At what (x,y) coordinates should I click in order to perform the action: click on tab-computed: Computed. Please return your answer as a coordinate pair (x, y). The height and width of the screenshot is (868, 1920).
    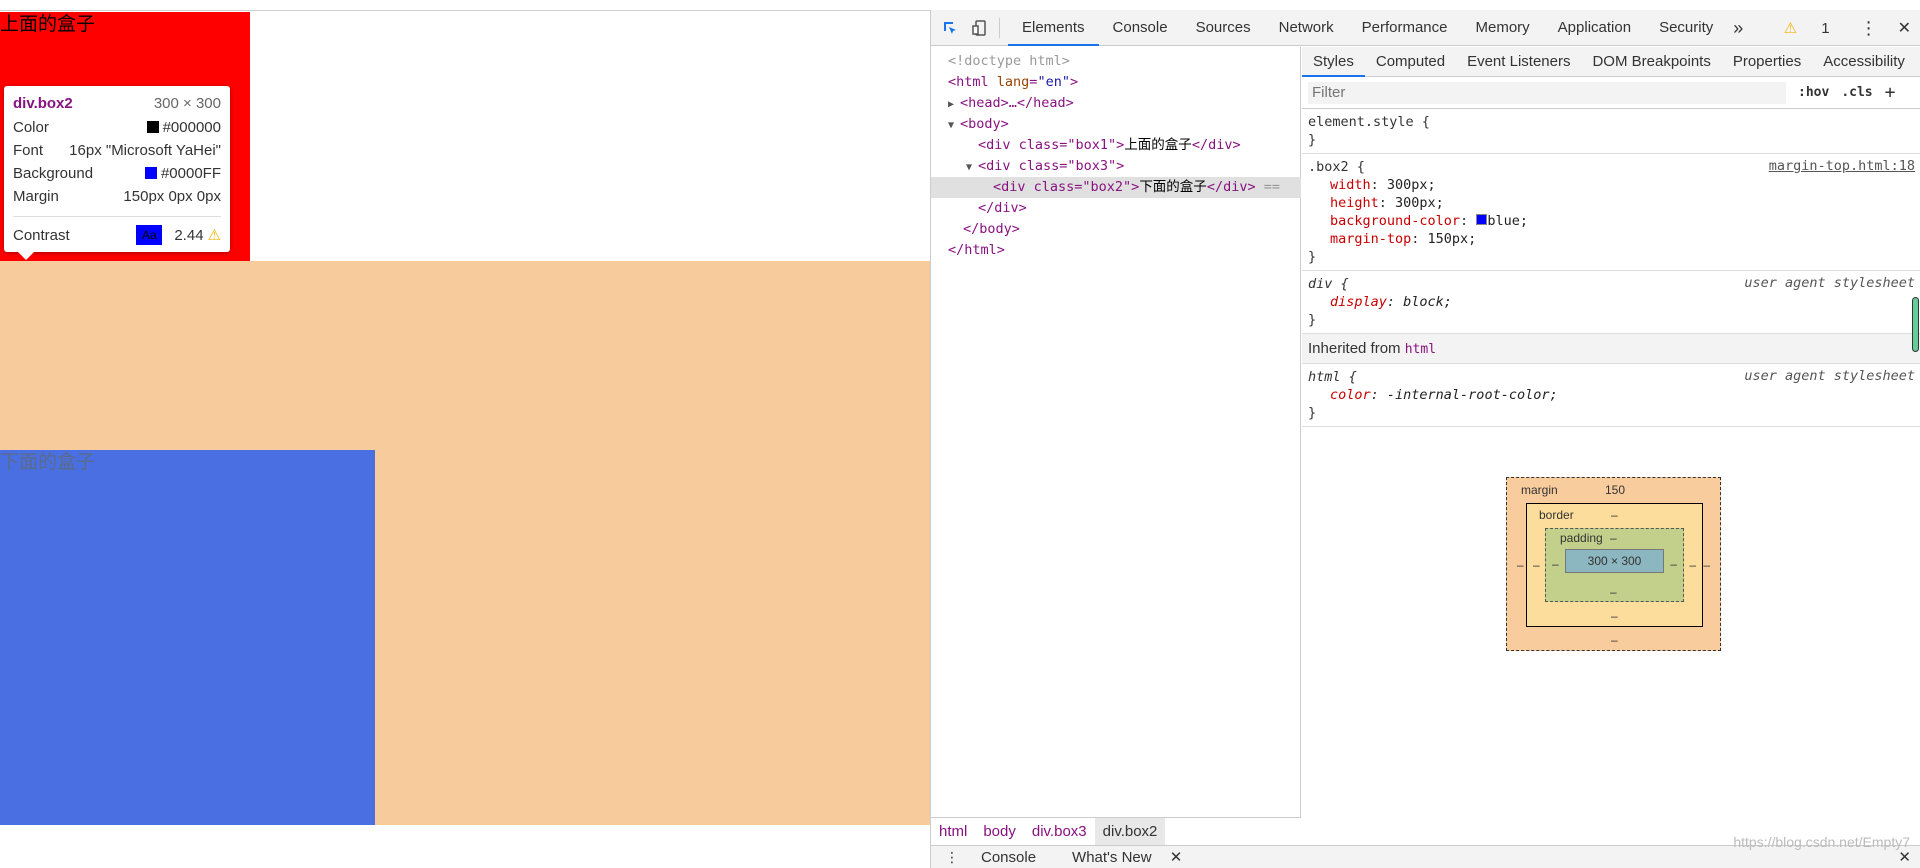
    Looking at the image, I should click on (1410, 62).